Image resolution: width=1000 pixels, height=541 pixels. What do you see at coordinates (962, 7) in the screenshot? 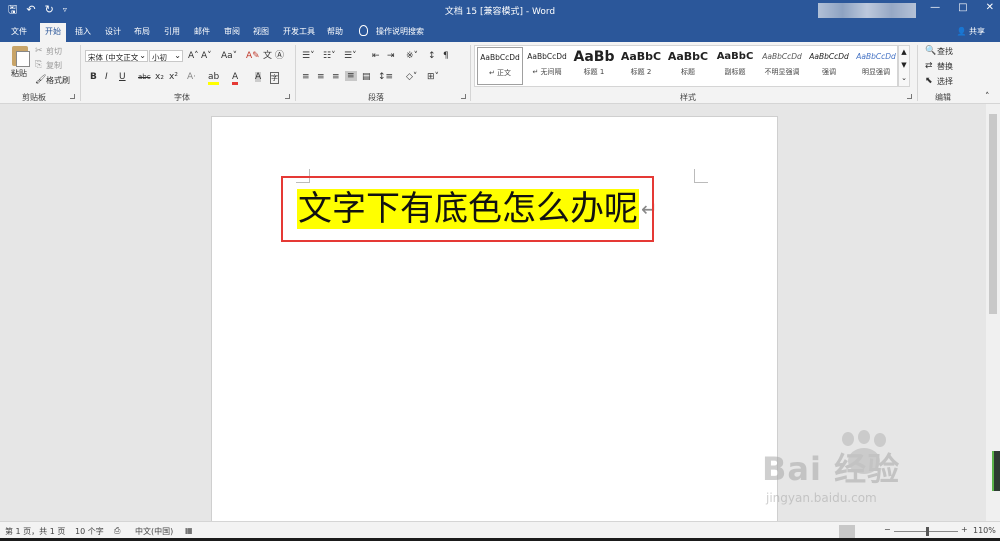
I see `maximize-button: □` at bounding box center [962, 7].